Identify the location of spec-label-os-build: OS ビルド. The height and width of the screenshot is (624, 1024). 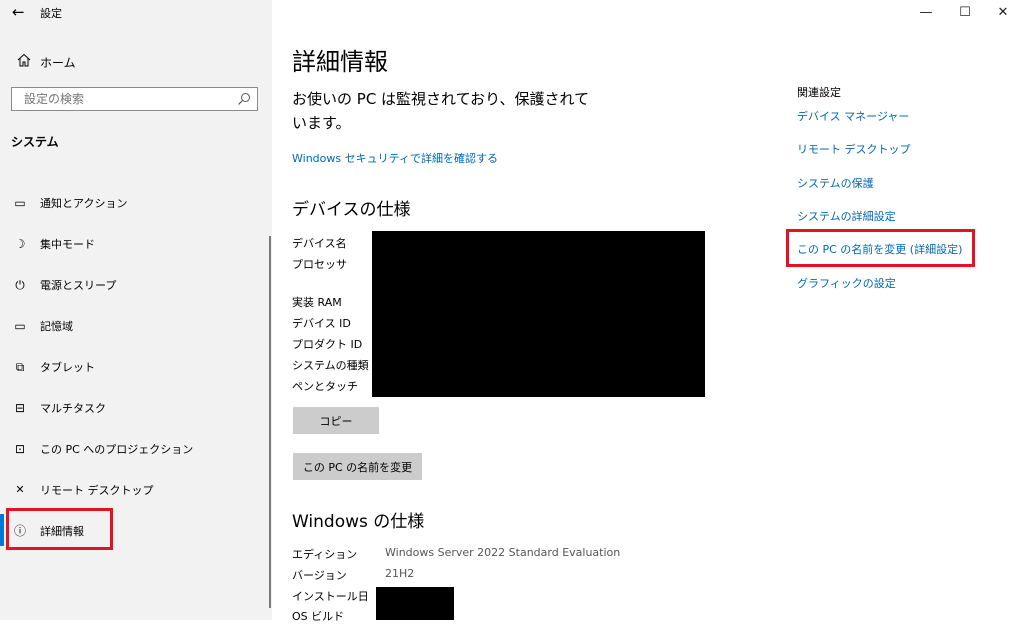
(318, 616).